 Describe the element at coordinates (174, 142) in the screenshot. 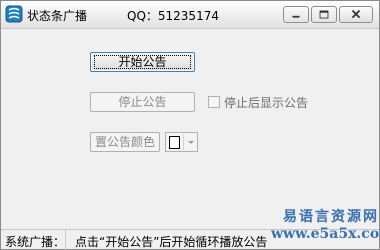

I see `color-swatch` at that location.